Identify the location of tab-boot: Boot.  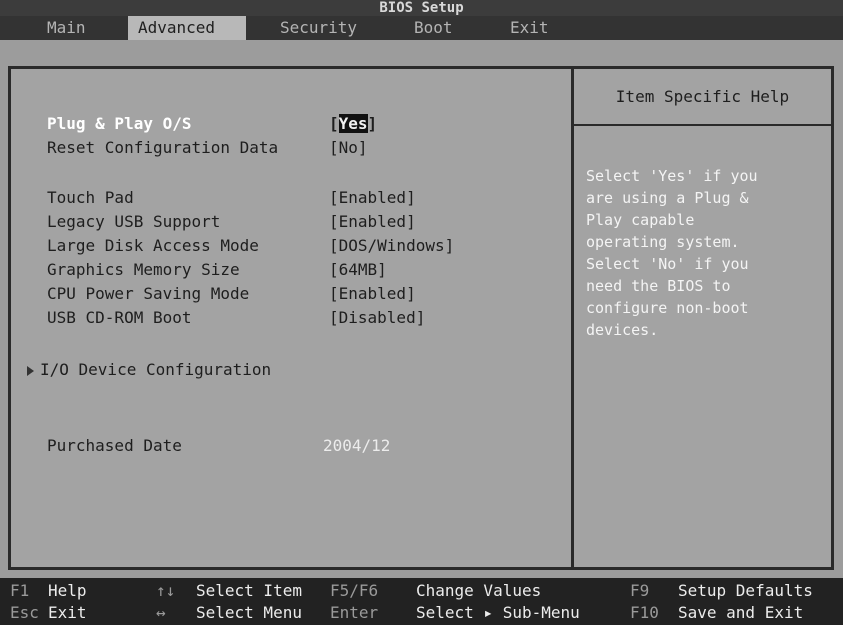
(433, 28).